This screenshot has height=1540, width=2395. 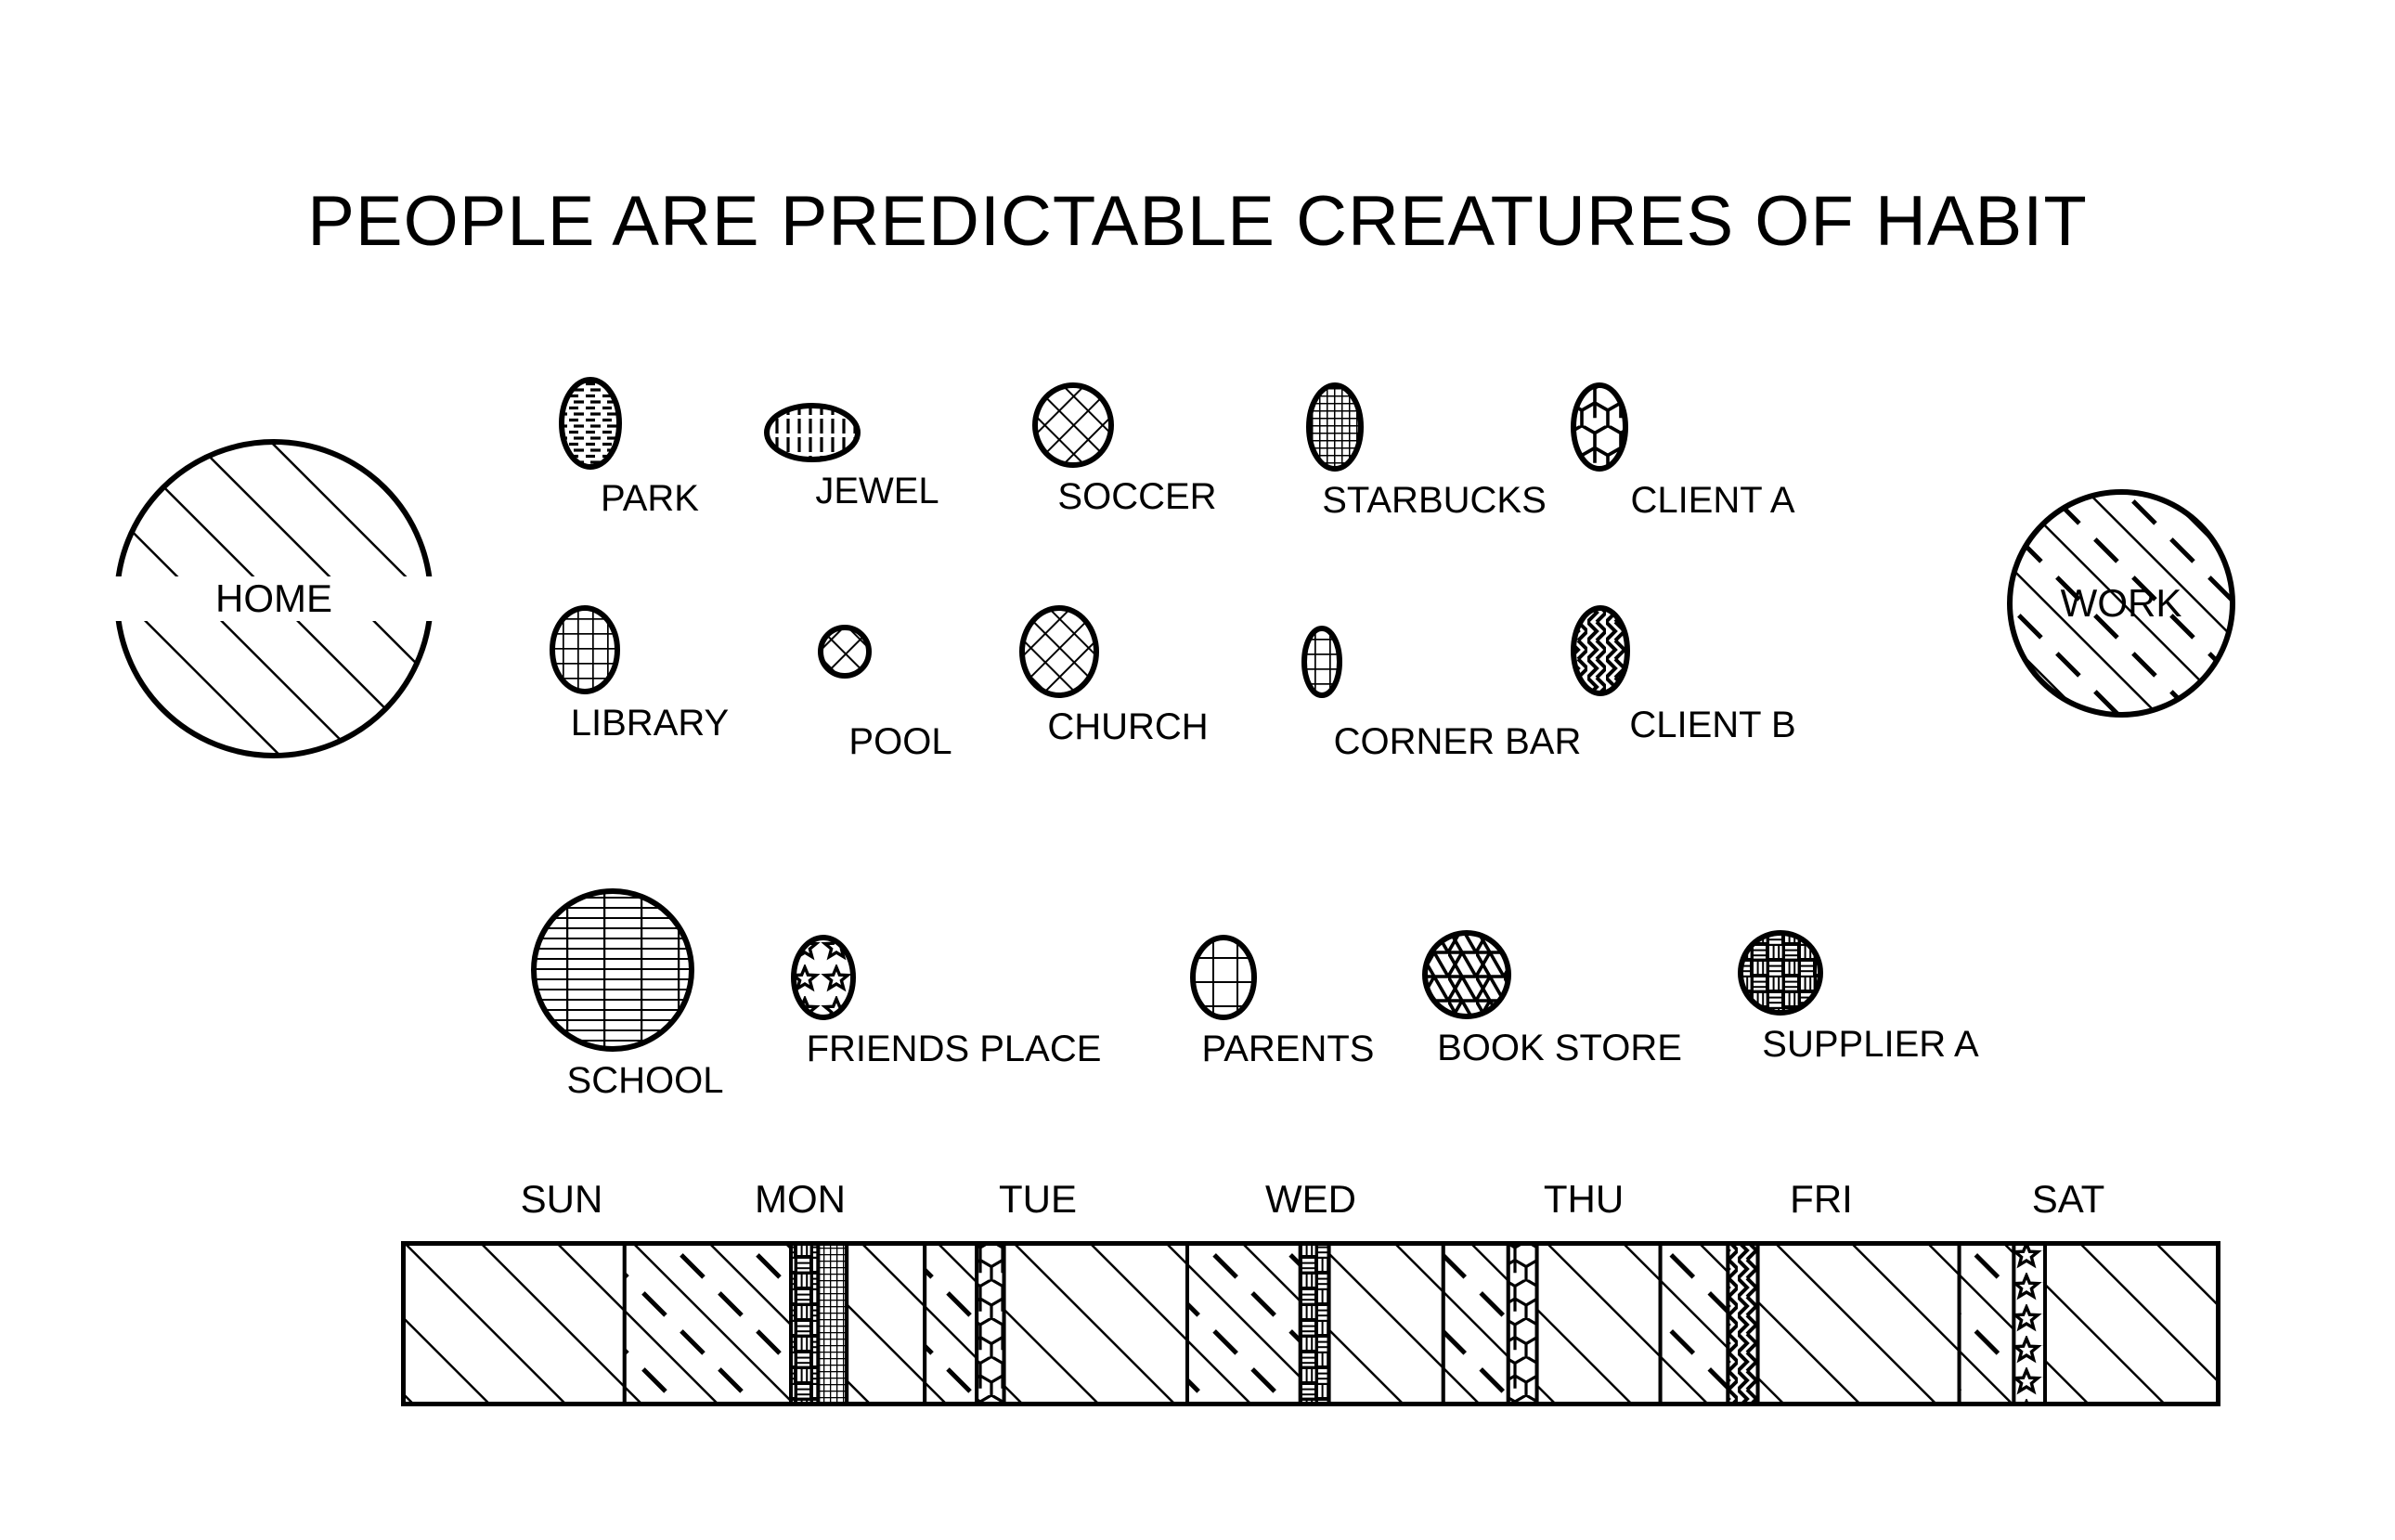 I want to click on park-label: PARK, so click(x=650, y=499).